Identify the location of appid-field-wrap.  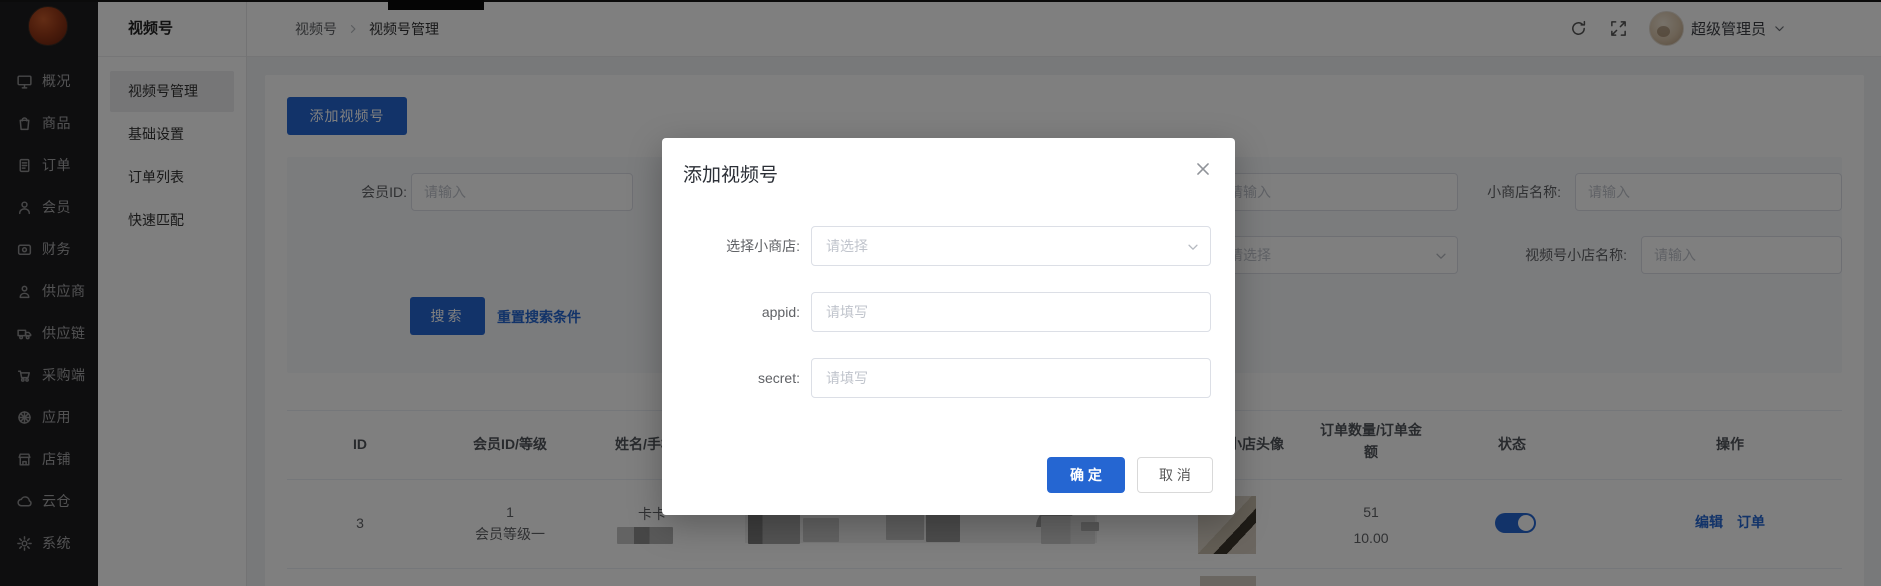
(1011, 312).